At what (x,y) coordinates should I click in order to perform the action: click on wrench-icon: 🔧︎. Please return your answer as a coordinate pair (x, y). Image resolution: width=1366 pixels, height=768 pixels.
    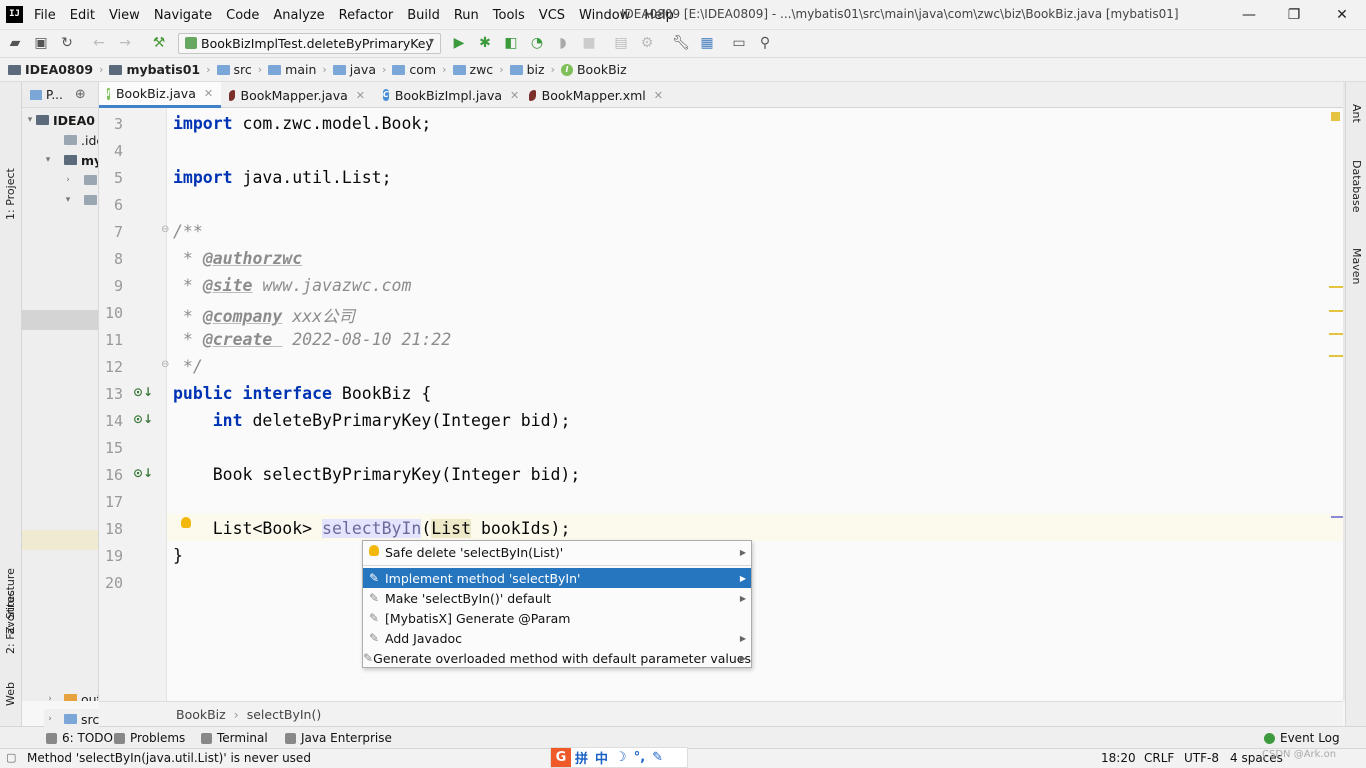
    Looking at the image, I should click on (681, 43).